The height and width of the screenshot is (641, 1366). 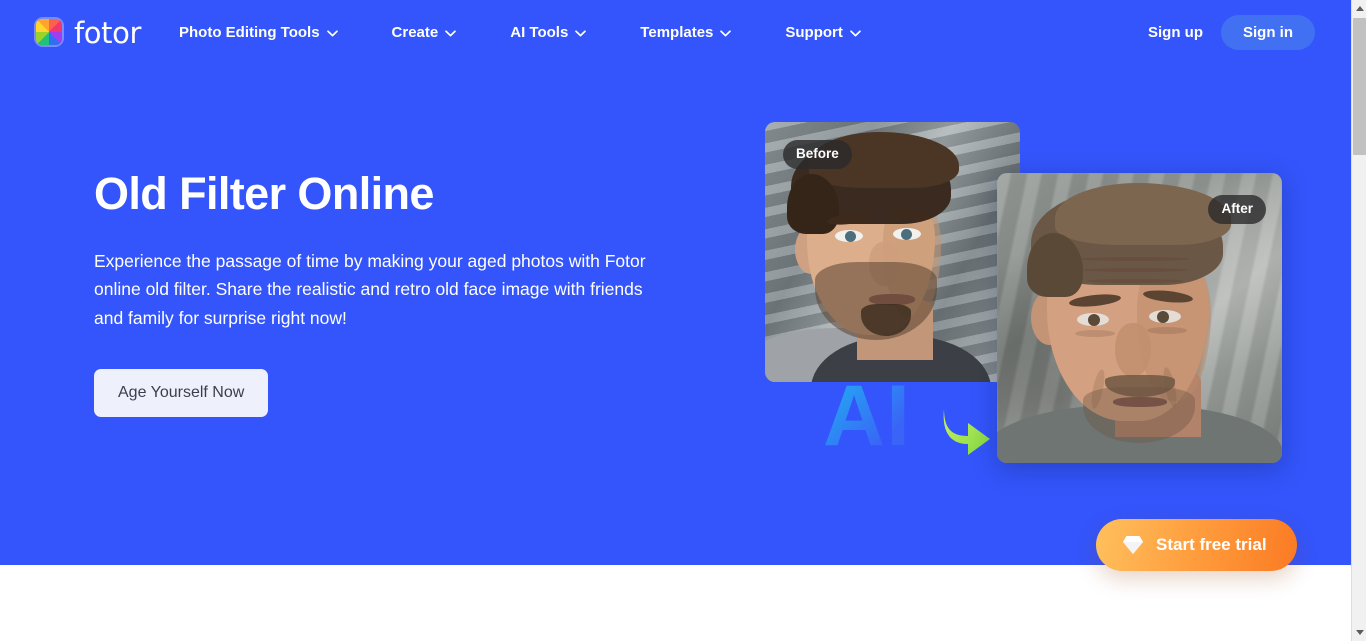 I want to click on fotor-color-wheel-icon, so click(x=49, y=32).